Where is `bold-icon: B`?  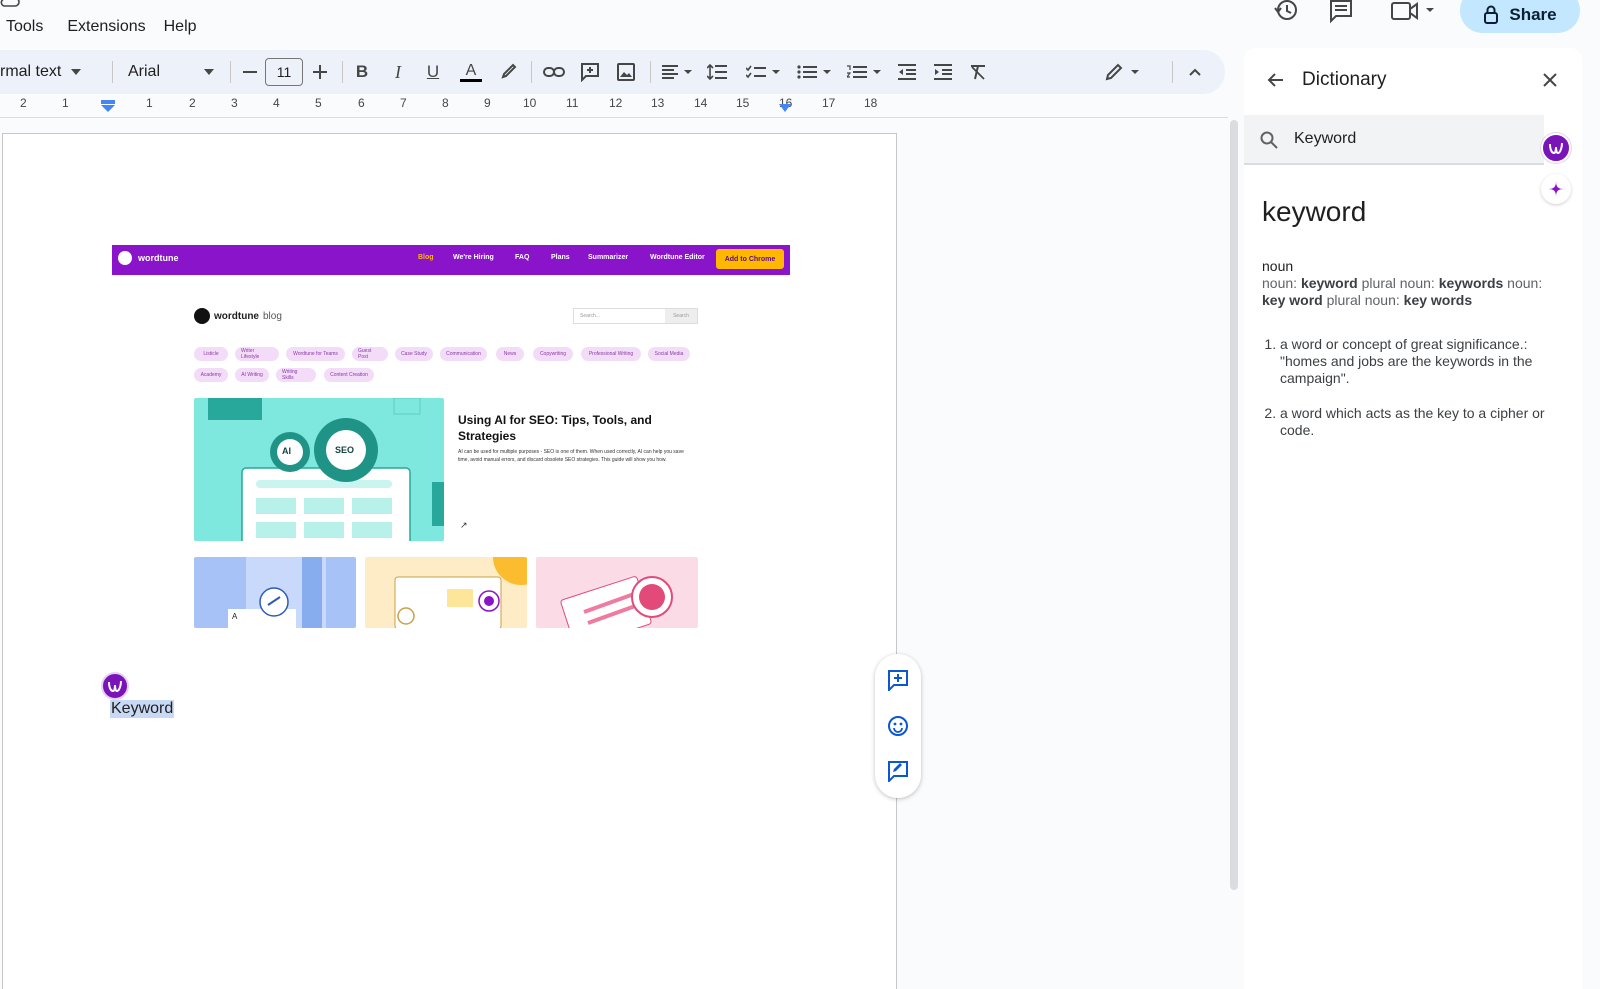 bold-icon: B is located at coordinates (362, 72).